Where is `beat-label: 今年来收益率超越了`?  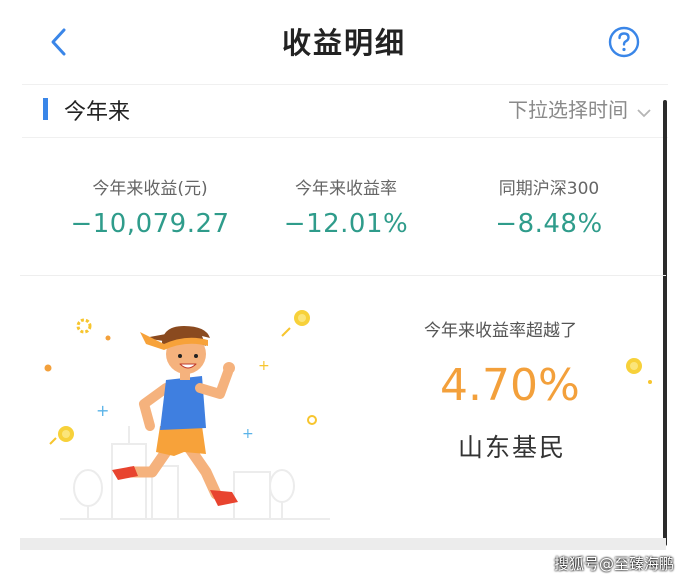
beat-label: 今年来收益率超越了 is located at coordinates (500, 331).